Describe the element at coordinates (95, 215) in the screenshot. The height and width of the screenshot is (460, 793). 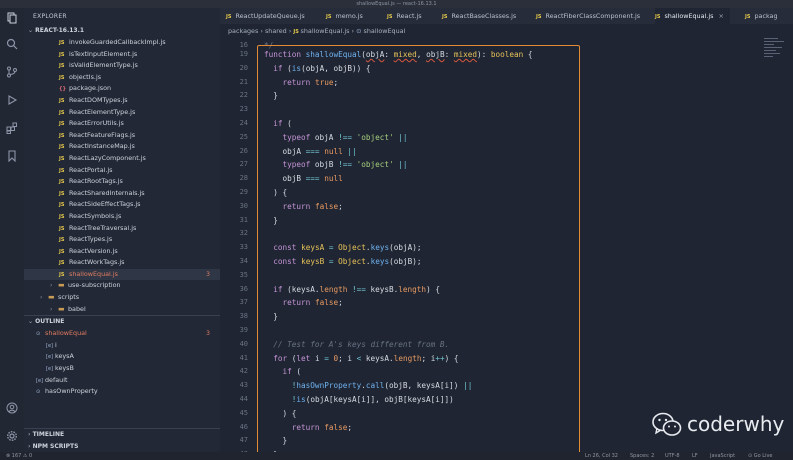
I see `file-label: ReactSymbols.js` at that location.